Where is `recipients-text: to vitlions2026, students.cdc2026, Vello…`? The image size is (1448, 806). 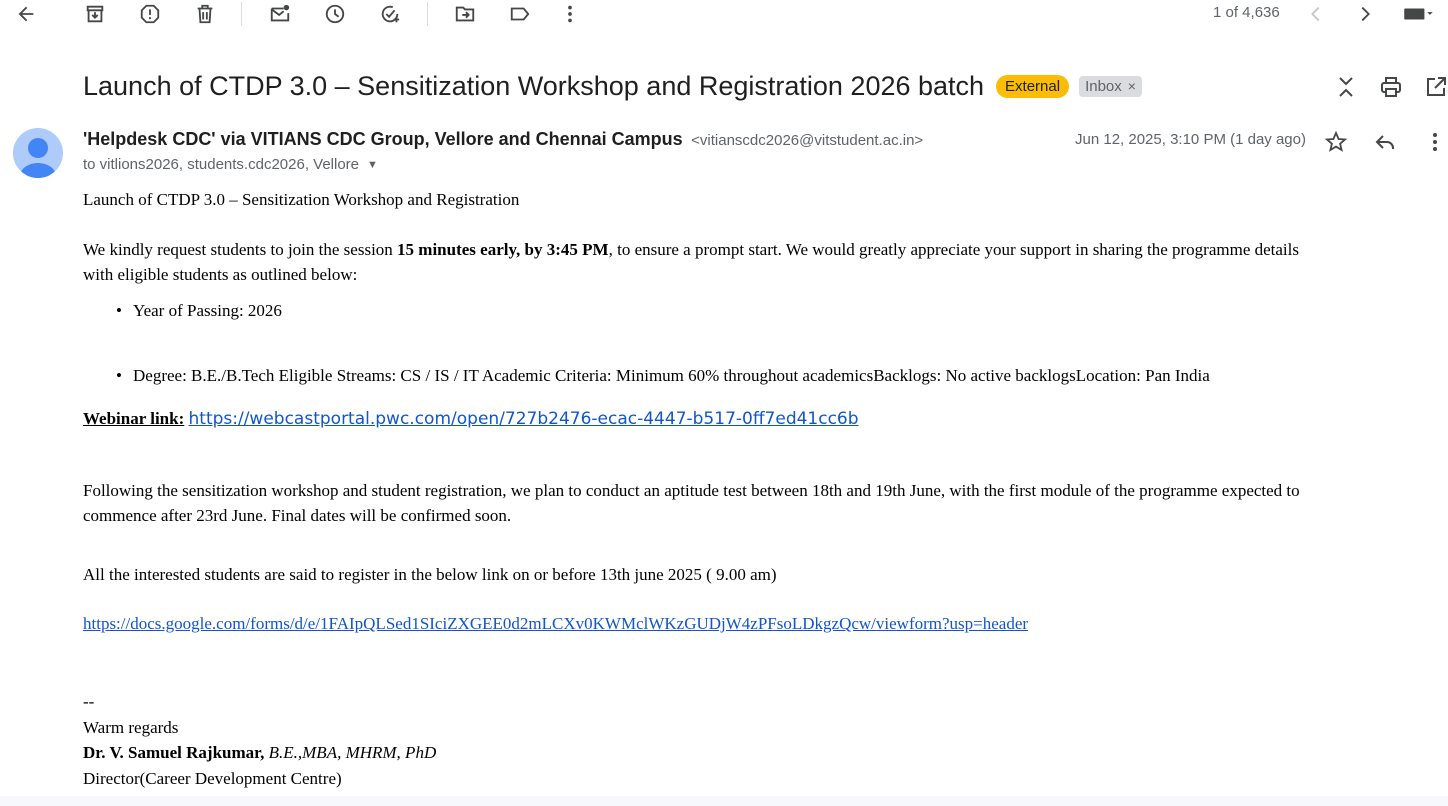 recipients-text: to vitlions2026, students.cdc2026, Vello… is located at coordinates (221, 164).